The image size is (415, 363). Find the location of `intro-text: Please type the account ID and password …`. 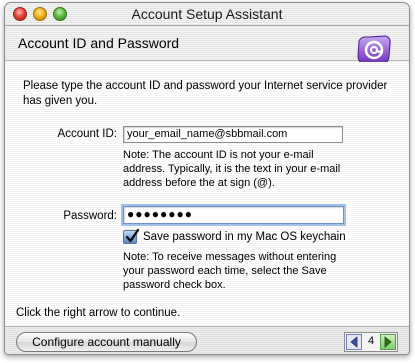

intro-text: Please type the account ID and password … is located at coordinates (205, 93).